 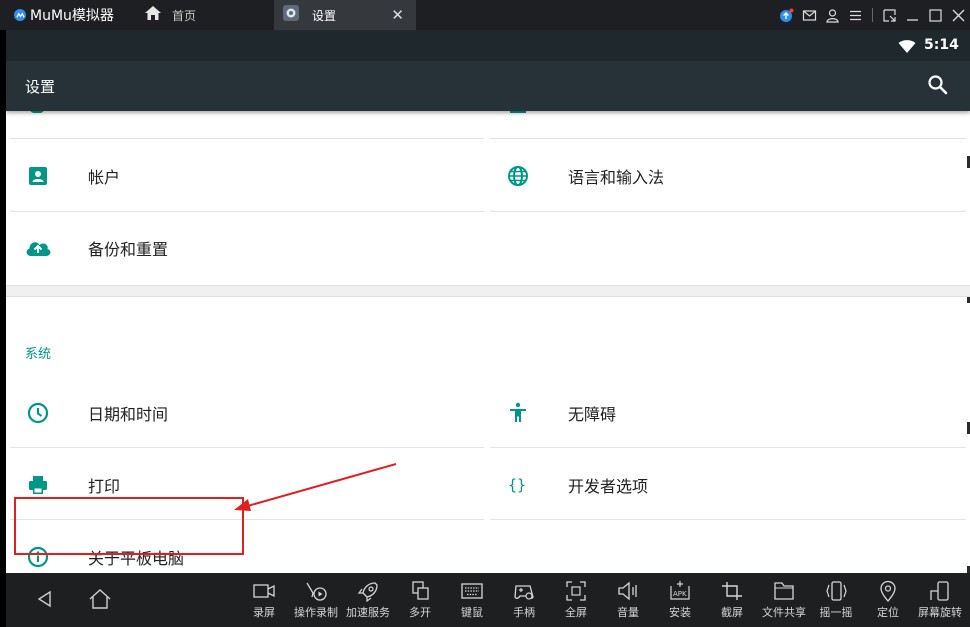 What do you see at coordinates (38, 248) in the screenshot?
I see `cloud-upload-icon` at bounding box center [38, 248].